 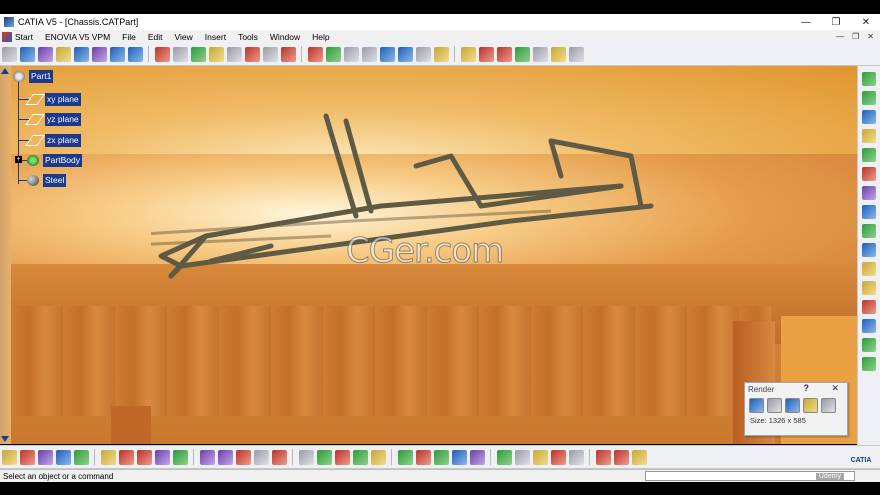 What do you see at coordinates (77, 37) in the screenshot?
I see `menu-enovia: ENOVIA V5 VPM` at bounding box center [77, 37].